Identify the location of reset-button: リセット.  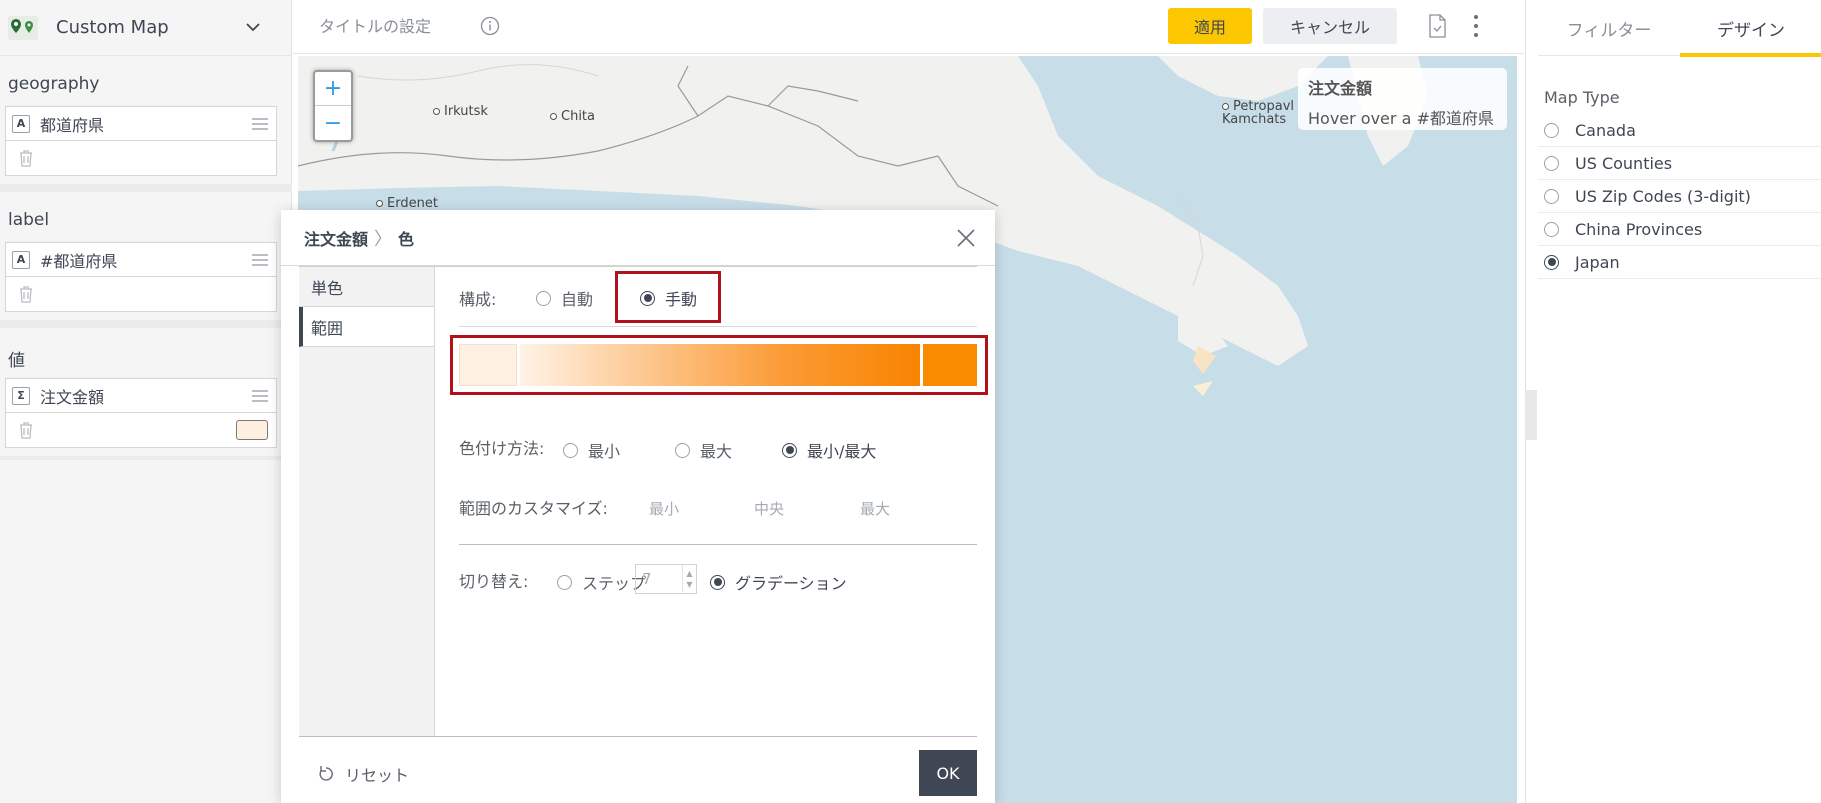
(363, 774).